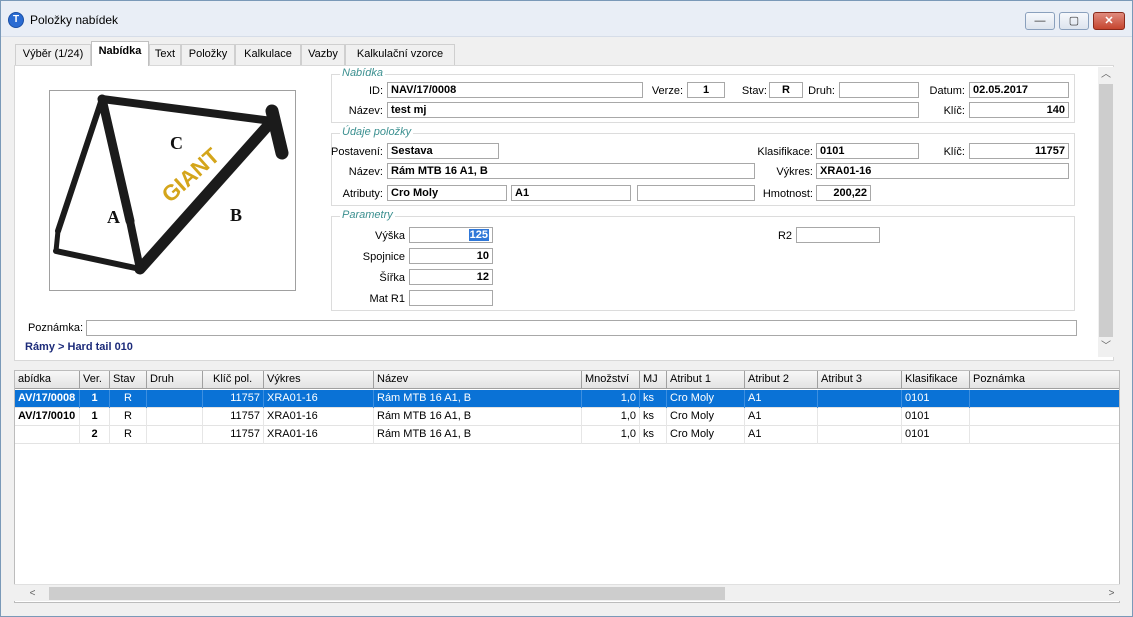  What do you see at coordinates (867, 151) in the screenshot?
I see `klasifikace-field: 0101` at bounding box center [867, 151].